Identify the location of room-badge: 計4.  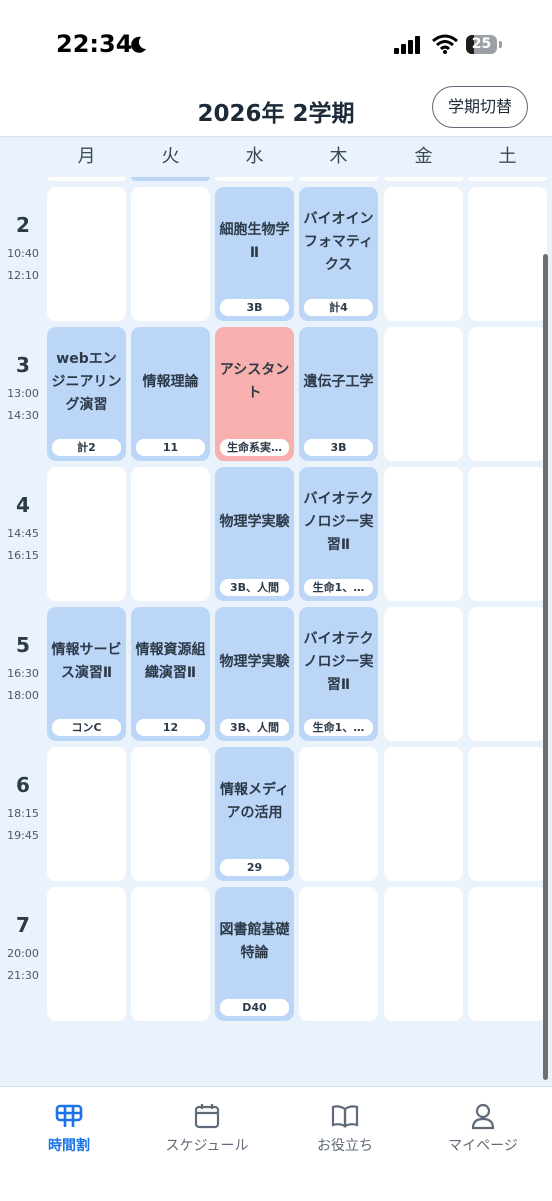
(338, 307).